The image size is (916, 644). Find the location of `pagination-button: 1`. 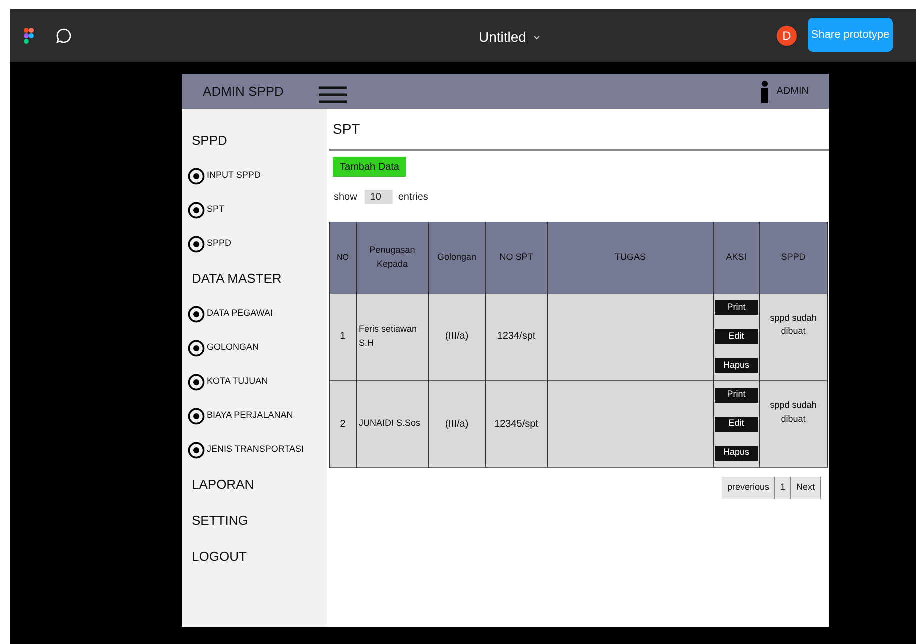

pagination-button: 1 is located at coordinates (783, 488).